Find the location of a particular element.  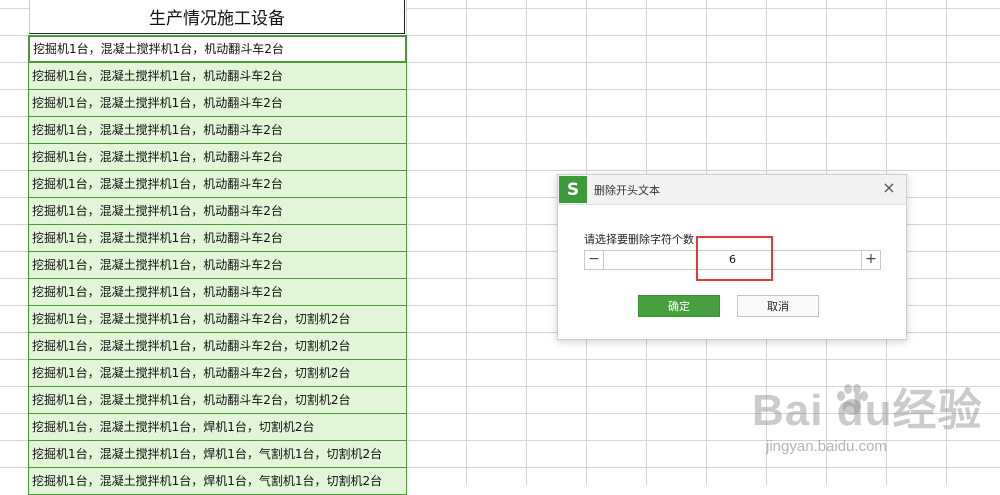

character-count-stepper: − 6 + is located at coordinates (732, 260).